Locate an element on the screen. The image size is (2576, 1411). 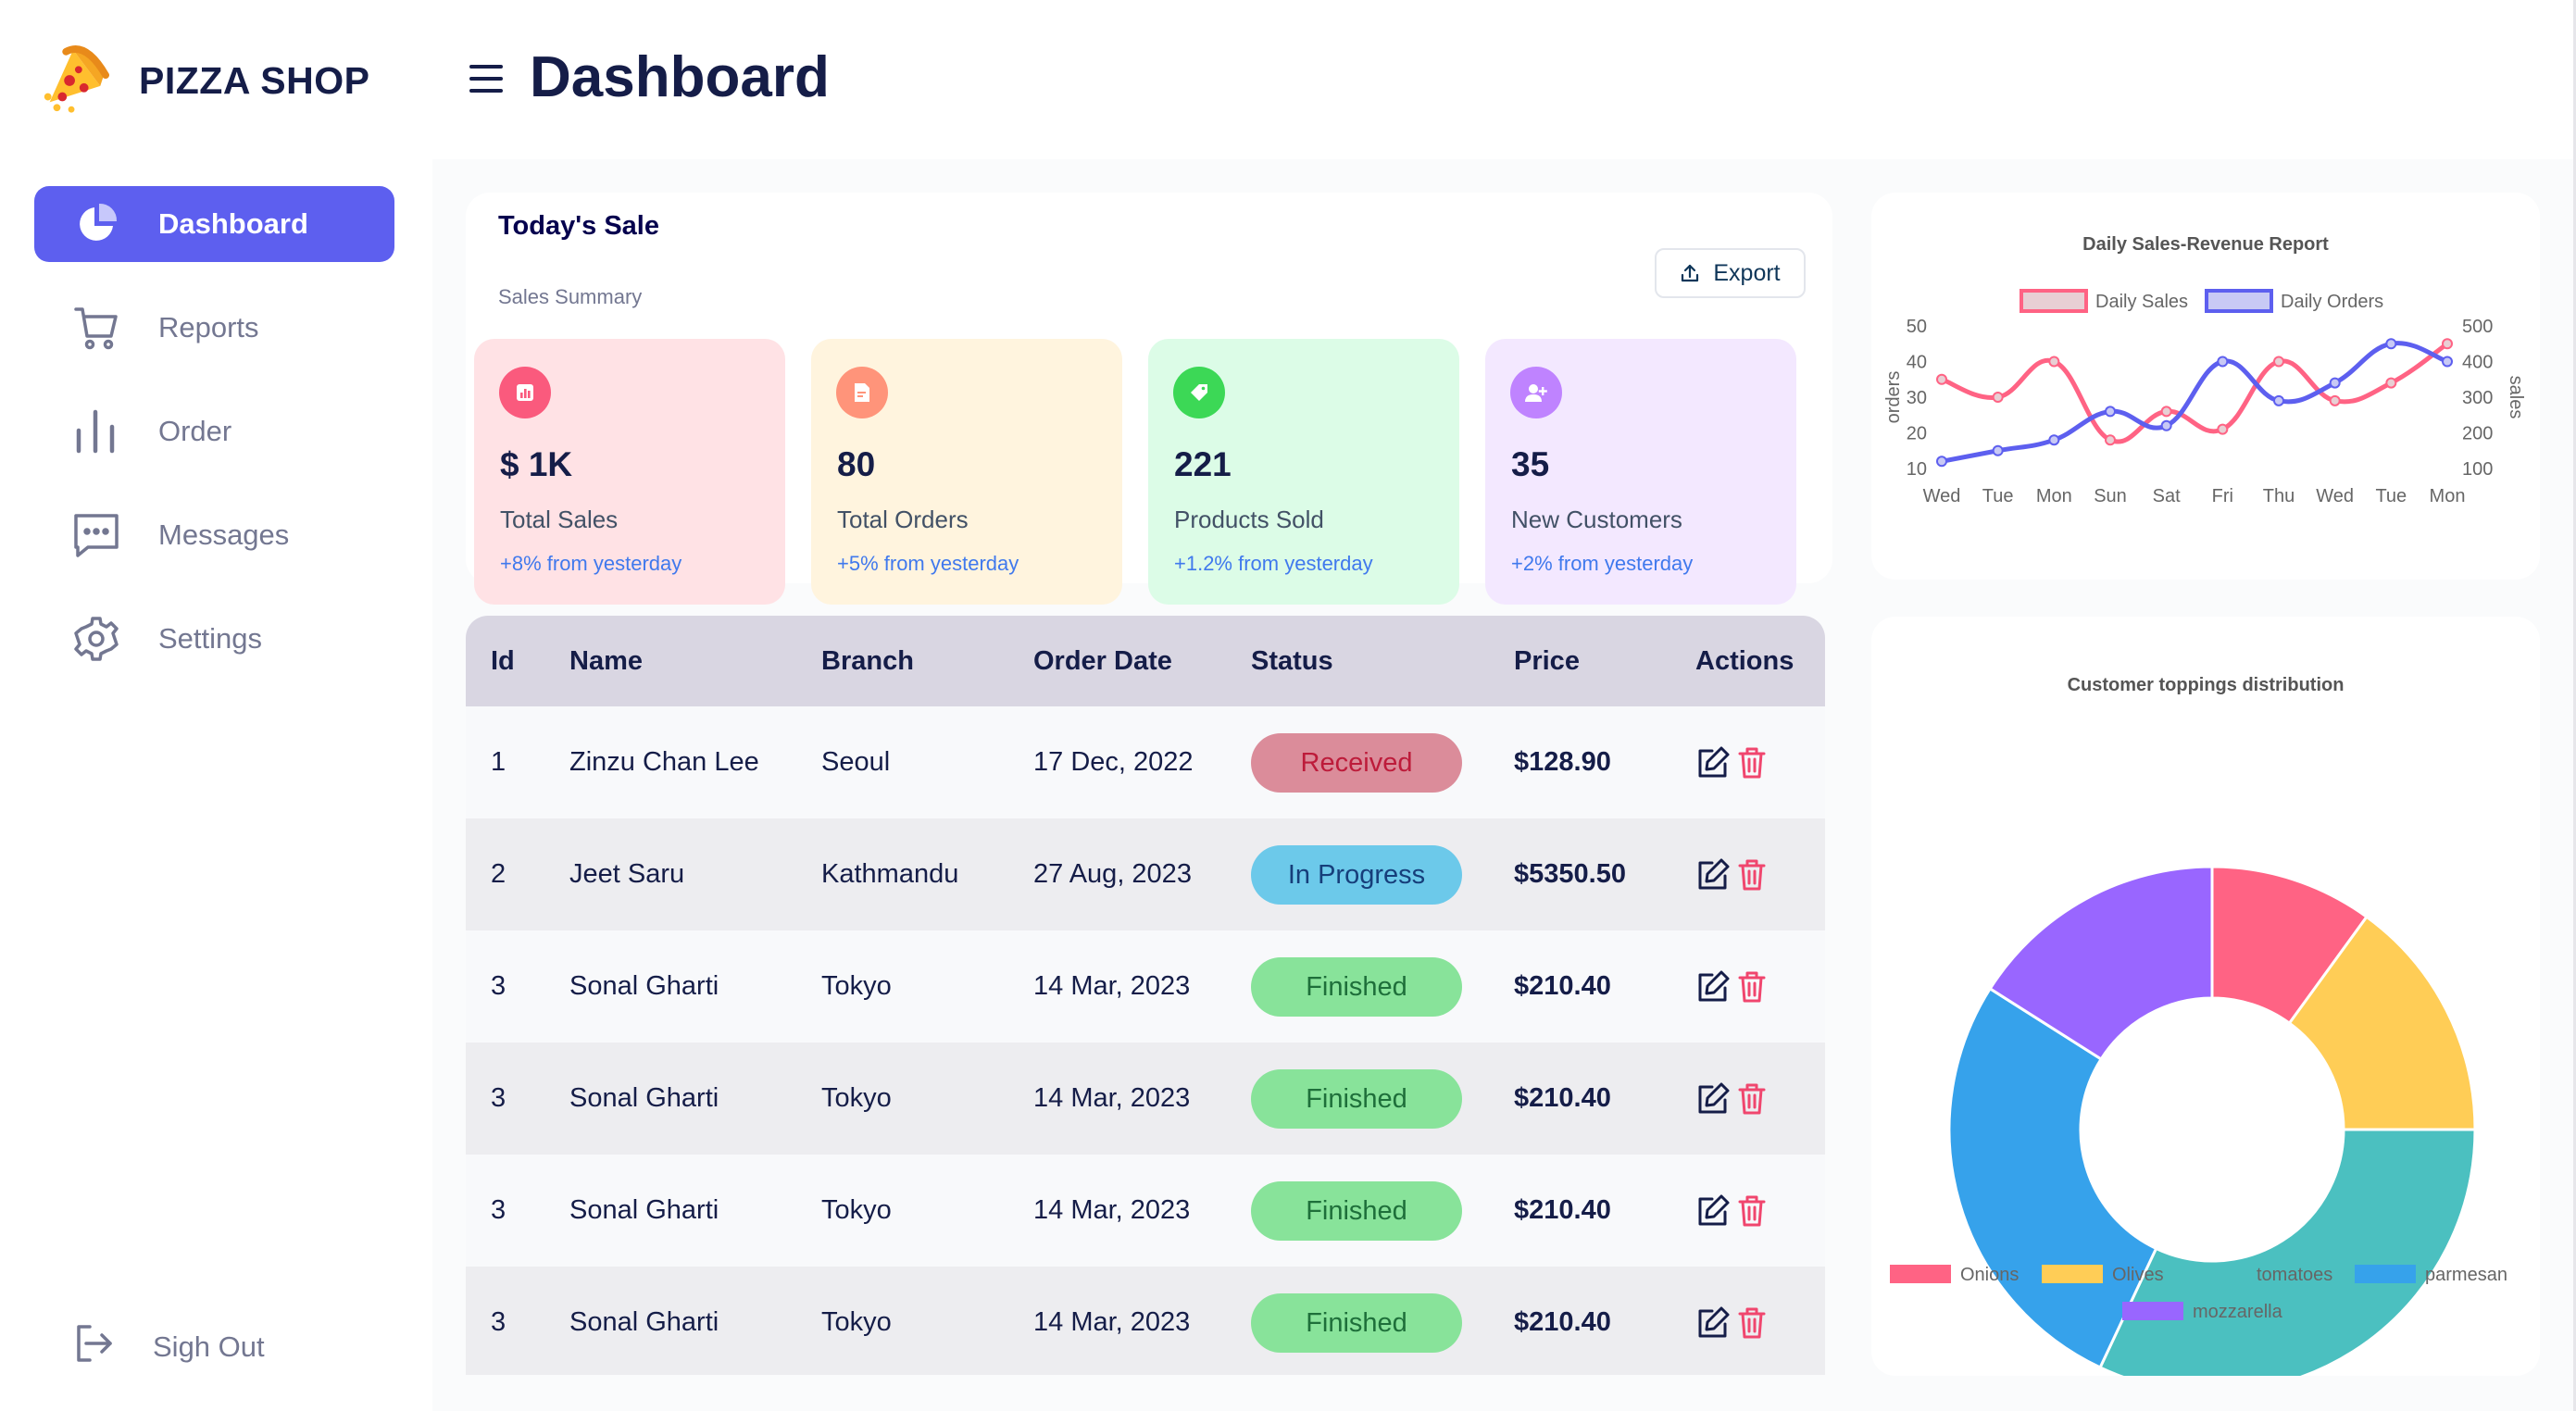
stat-change: +1.2% from yesterday is located at coordinates (1274, 563).